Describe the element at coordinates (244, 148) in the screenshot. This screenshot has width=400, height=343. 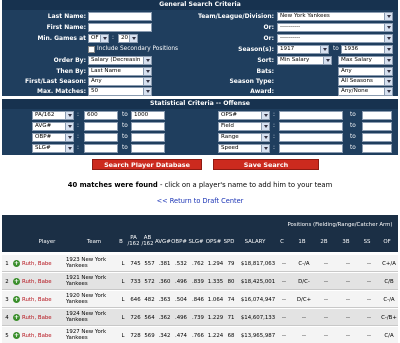
I see `stat-select: Speed` at that location.